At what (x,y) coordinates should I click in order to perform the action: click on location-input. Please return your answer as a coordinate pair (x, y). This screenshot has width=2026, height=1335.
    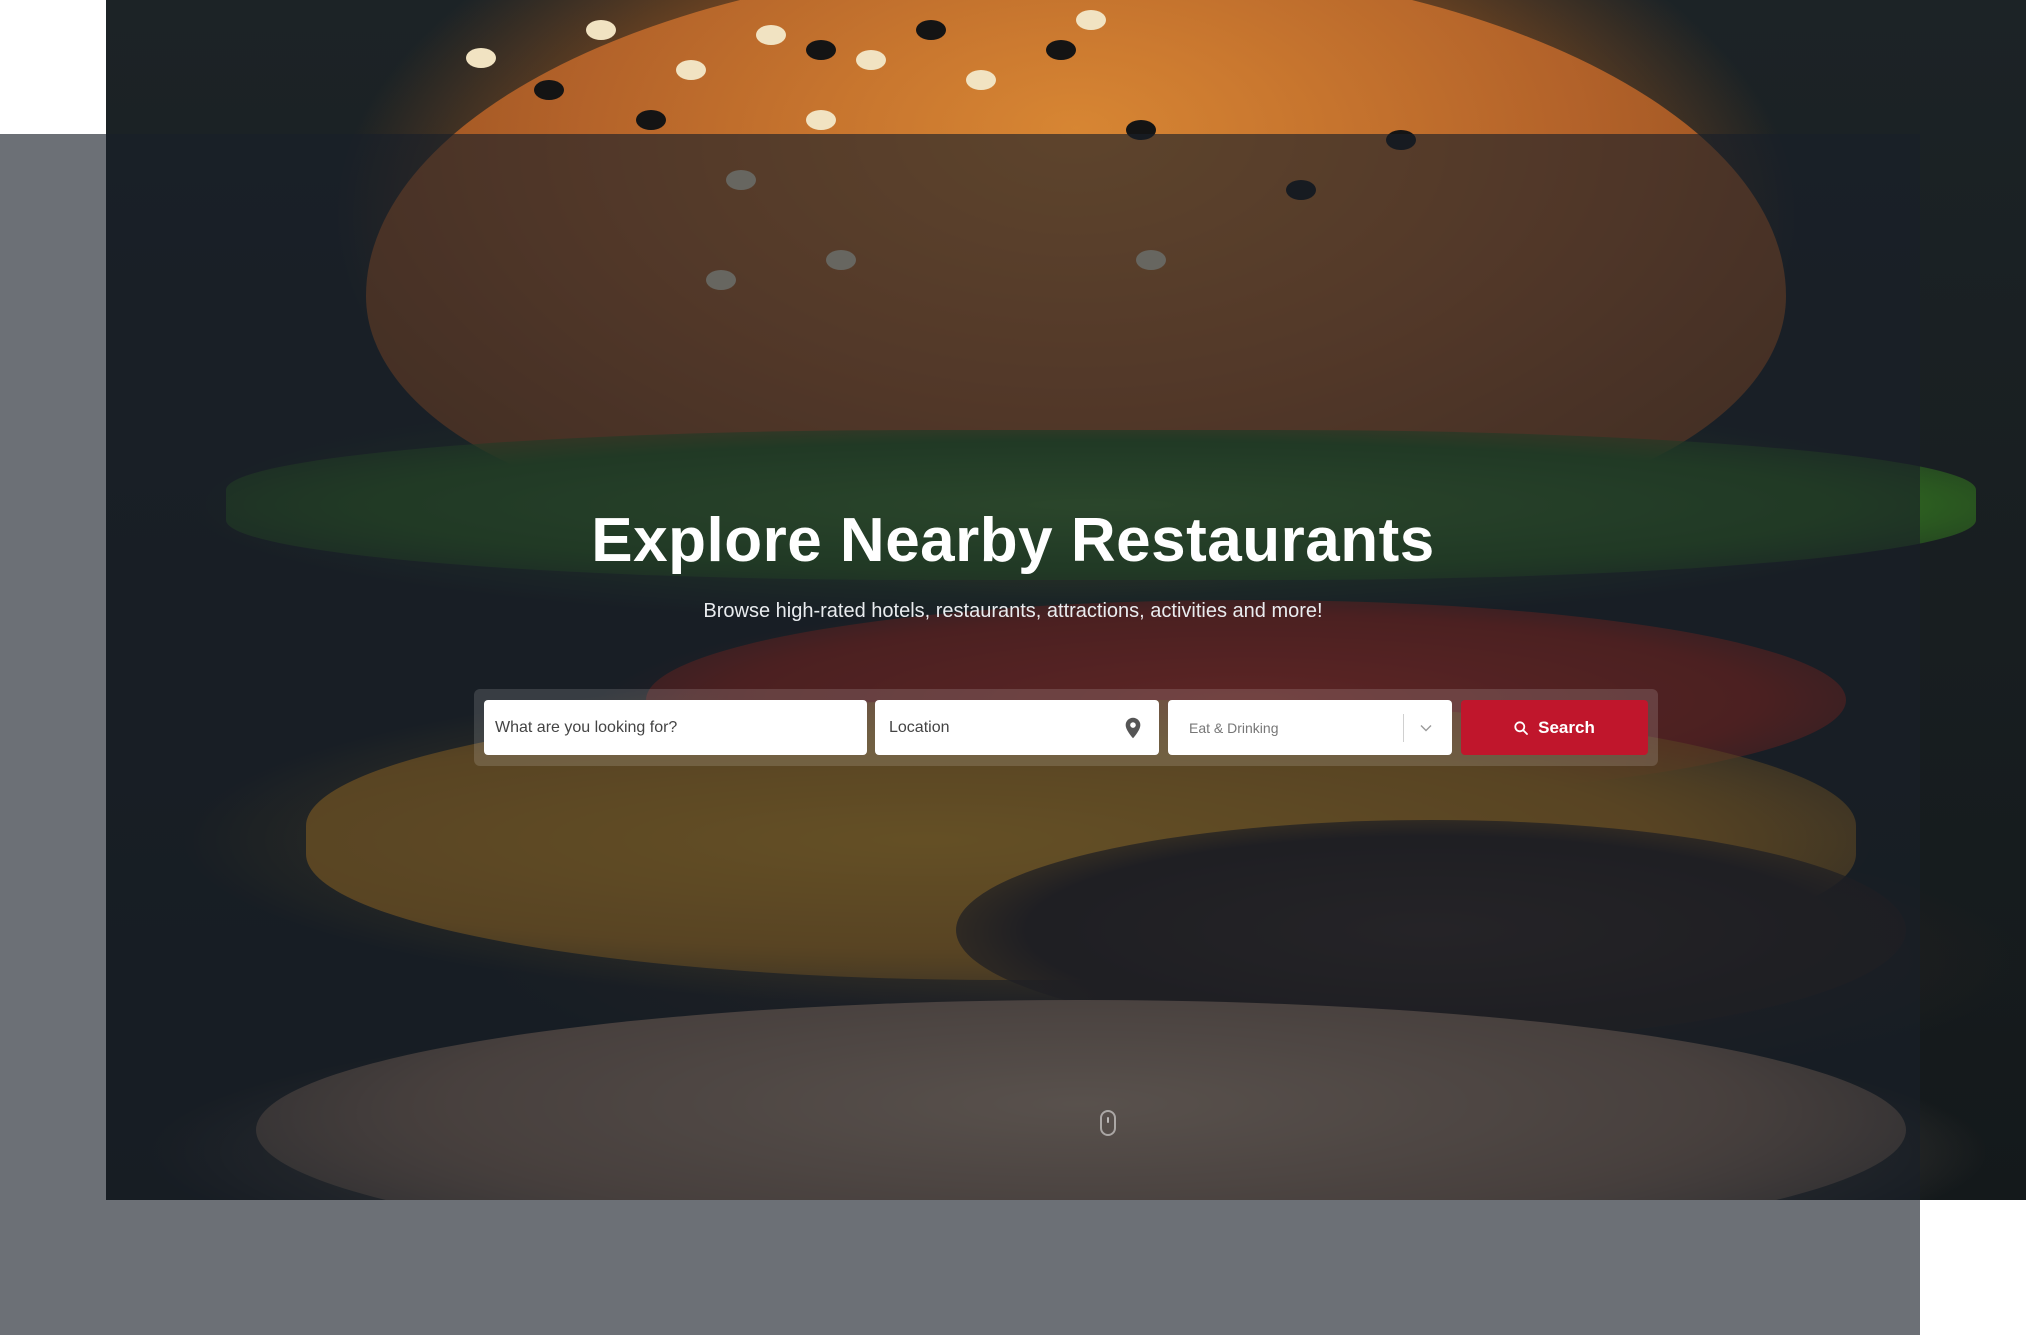
    Looking at the image, I should click on (999, 727).